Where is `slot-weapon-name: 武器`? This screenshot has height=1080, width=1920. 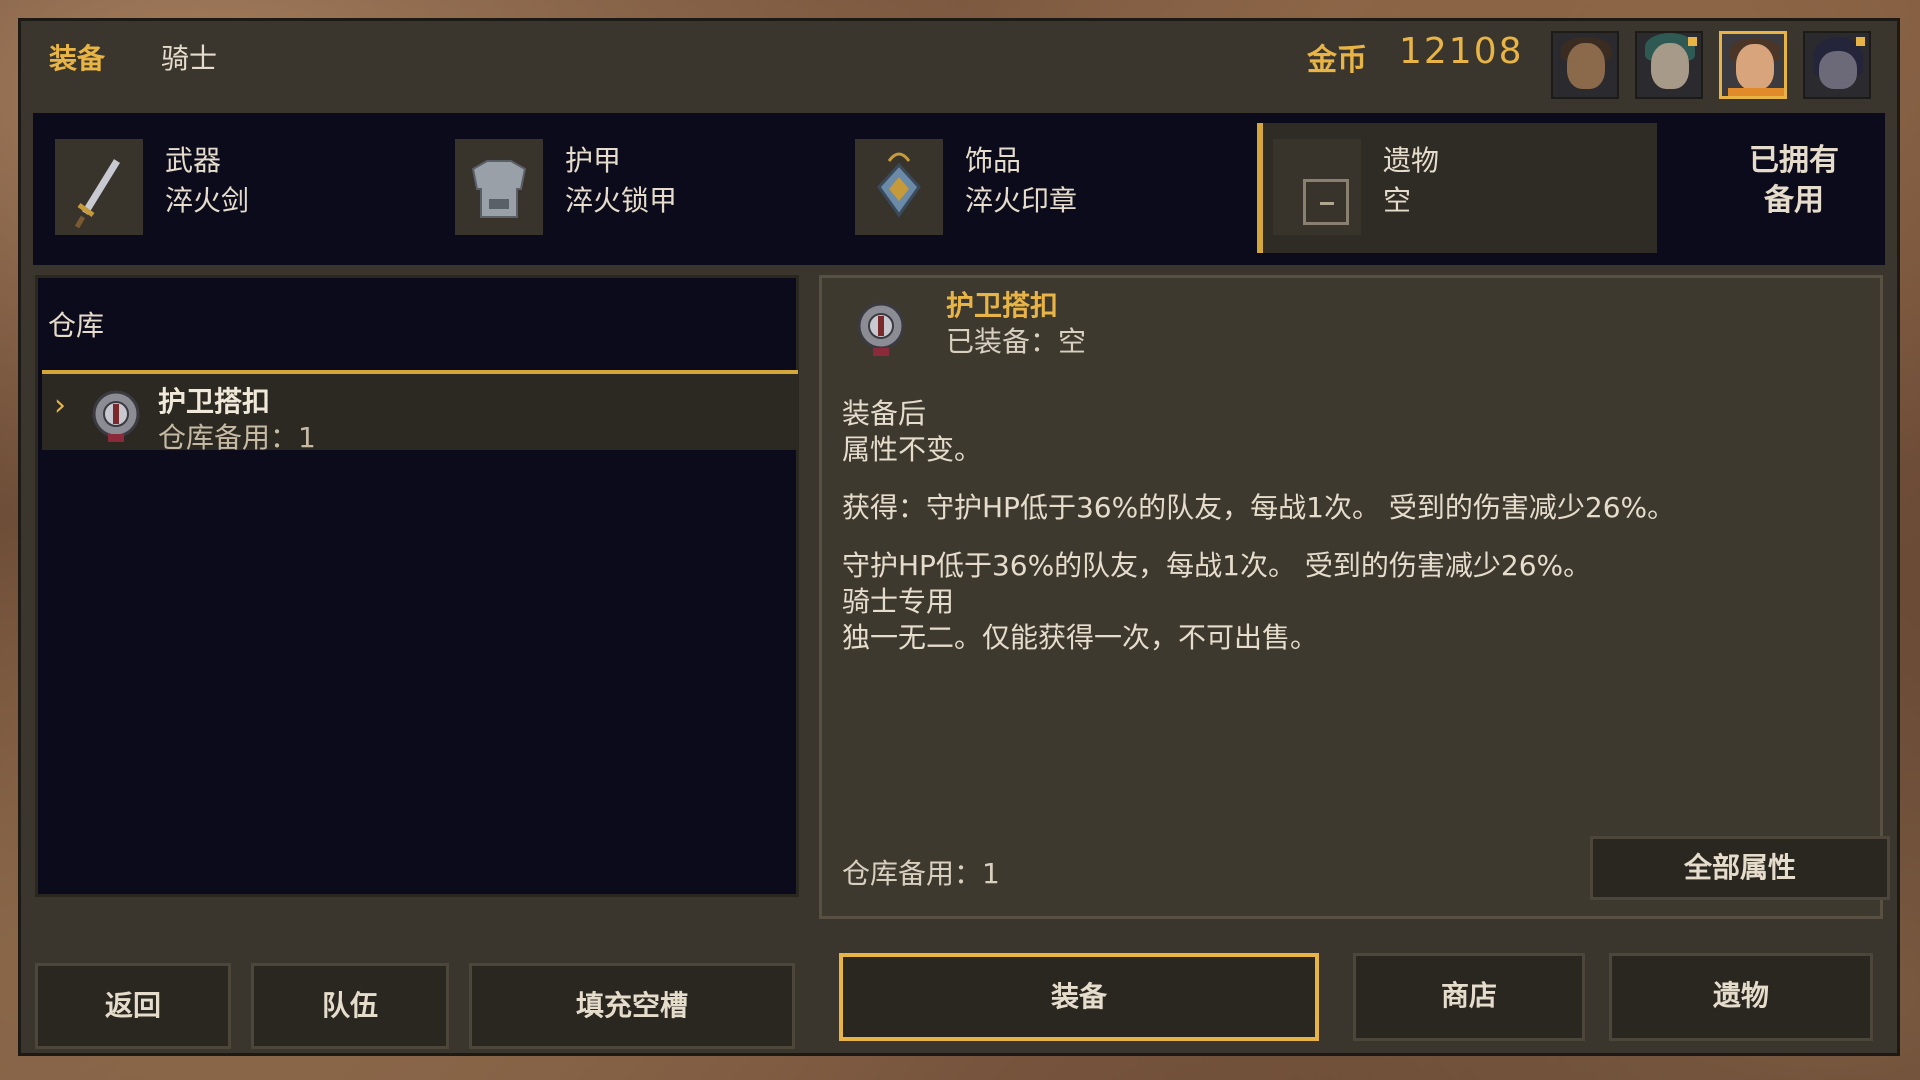
slot-weapon-name: 武器 is located at coordinates (193, 160).